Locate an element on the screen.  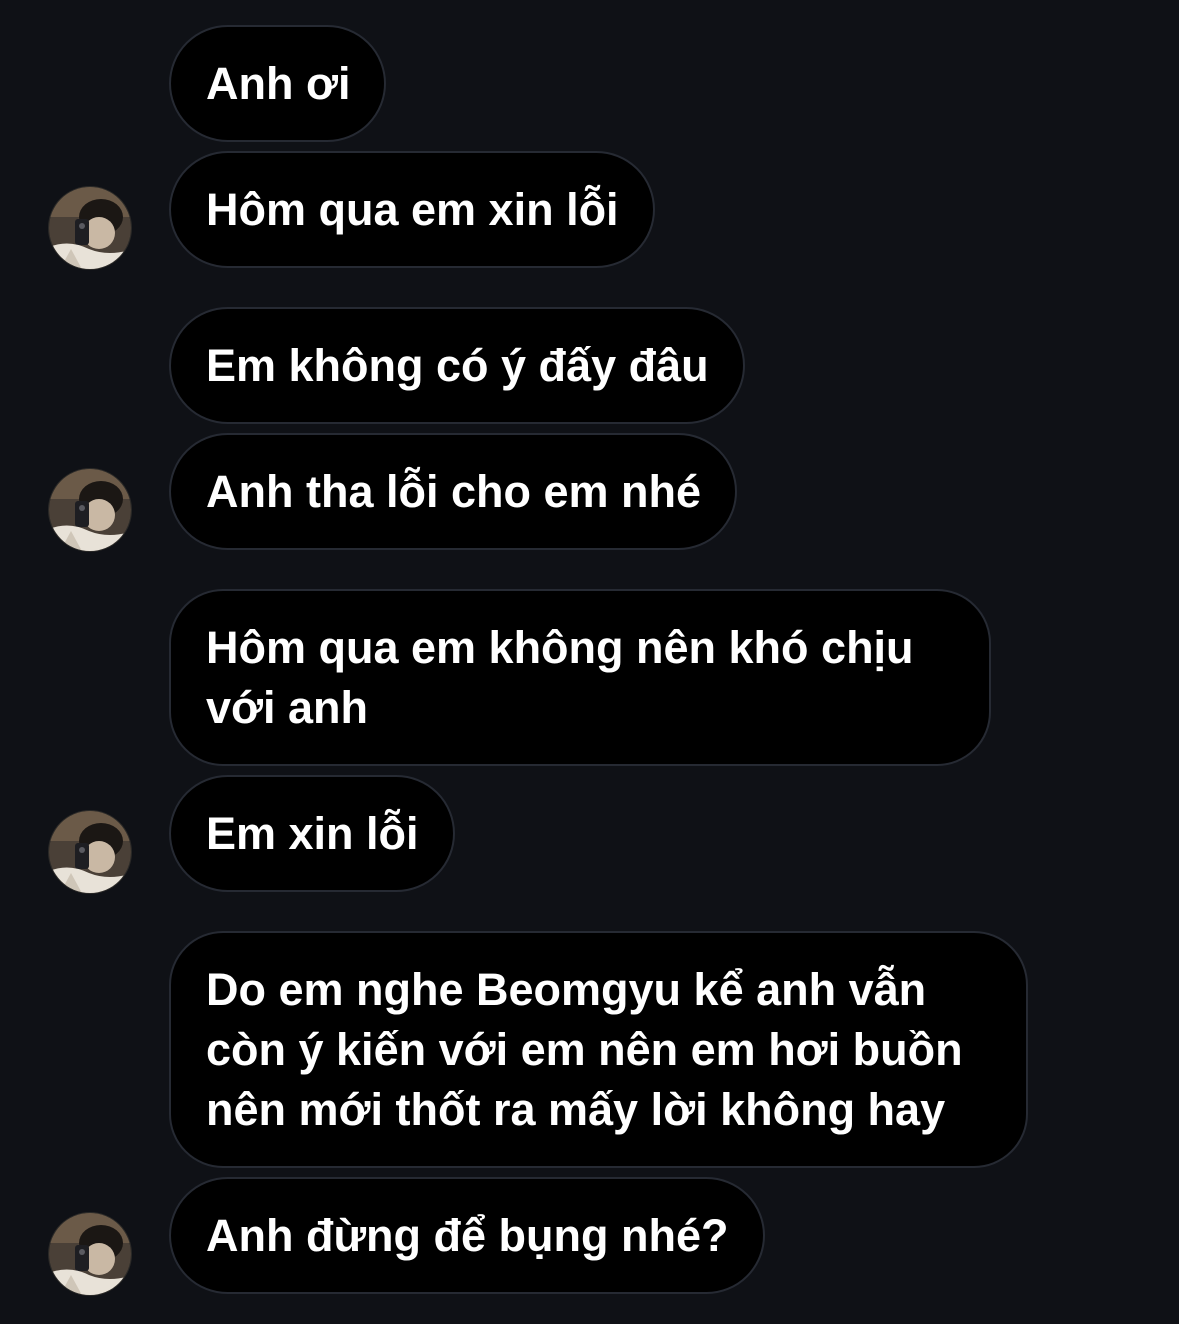
message-text: Anh ơi is located at coordinates (278, 83).